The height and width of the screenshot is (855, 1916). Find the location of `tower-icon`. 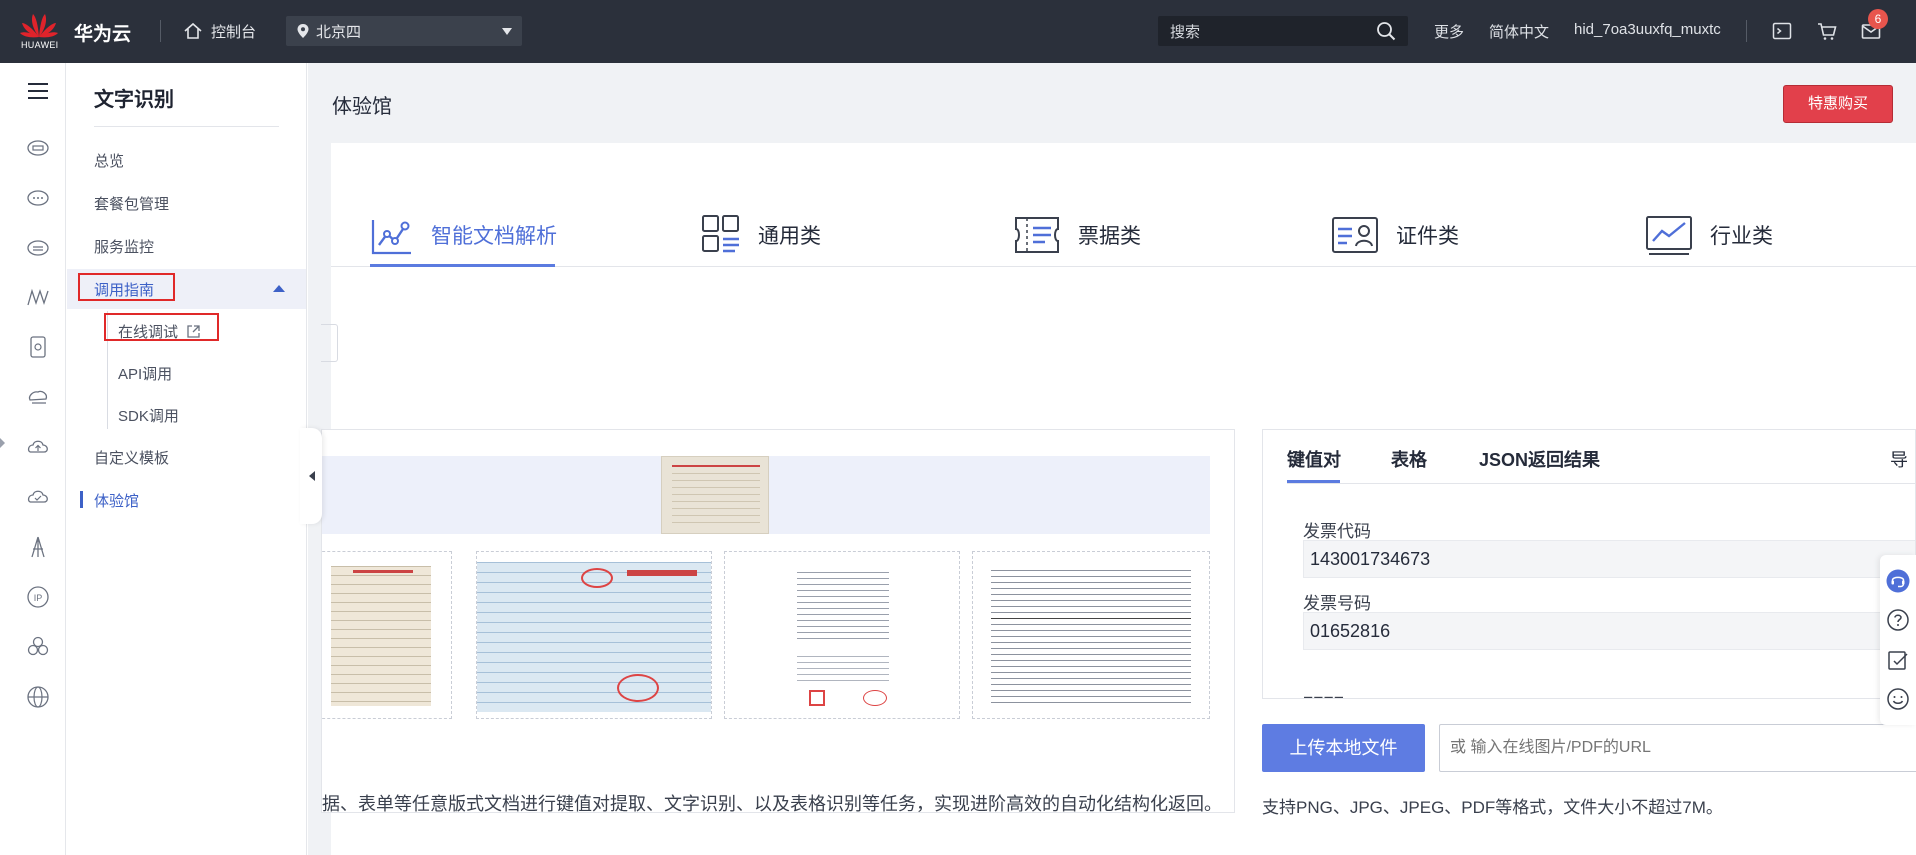

tower-icon is located at coordinates (38, 547).